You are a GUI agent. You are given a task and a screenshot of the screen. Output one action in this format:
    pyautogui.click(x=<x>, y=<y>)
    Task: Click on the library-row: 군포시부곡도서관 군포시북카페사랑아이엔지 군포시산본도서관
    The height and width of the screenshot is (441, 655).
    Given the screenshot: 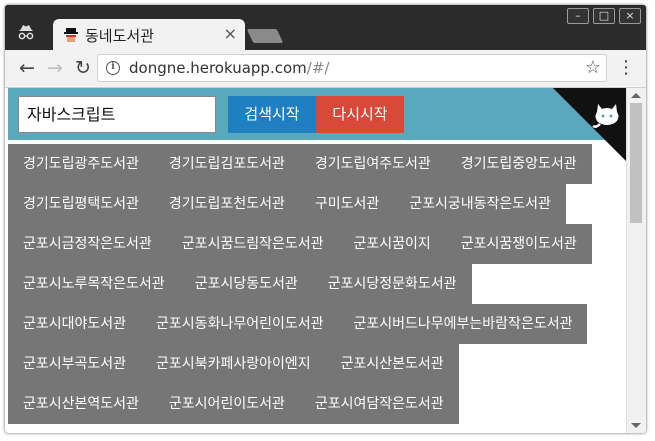 What is the action you would take?
    pyautogui.click(x=233, y=364)
    